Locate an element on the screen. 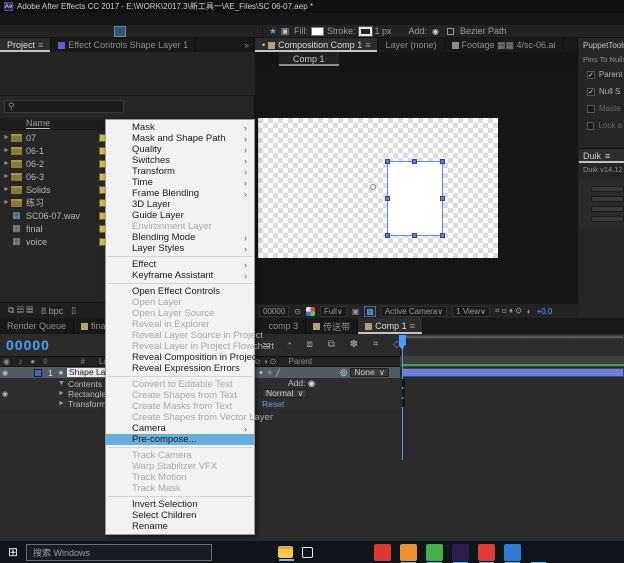 The width and height of the screenshot is (624, 563). tool-creates-shape-icon: ▣ is located at coordinates (285, 31).